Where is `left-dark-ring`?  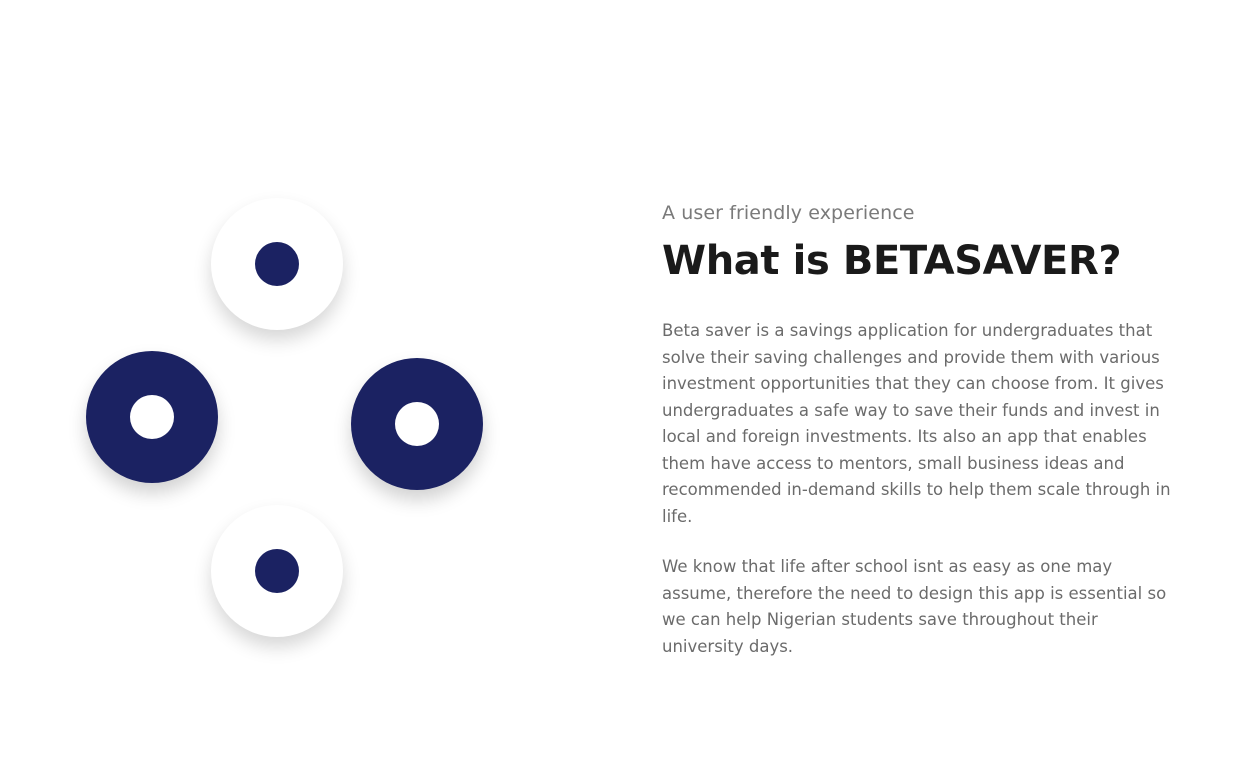 left-dark-ring is located at coordinates (152, 417).